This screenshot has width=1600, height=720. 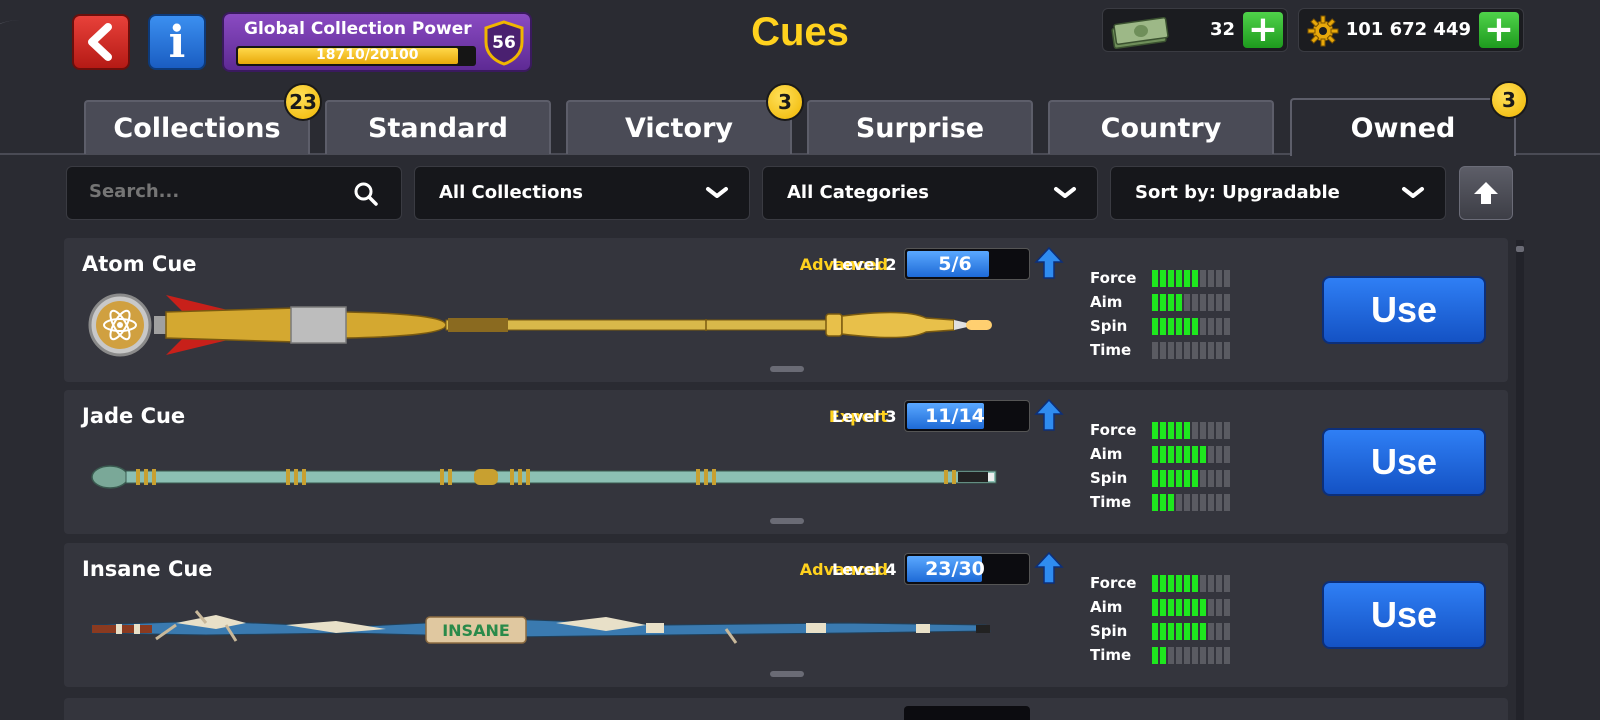 I want to click on cue-level: Level 3, so click(x=864, y=416).